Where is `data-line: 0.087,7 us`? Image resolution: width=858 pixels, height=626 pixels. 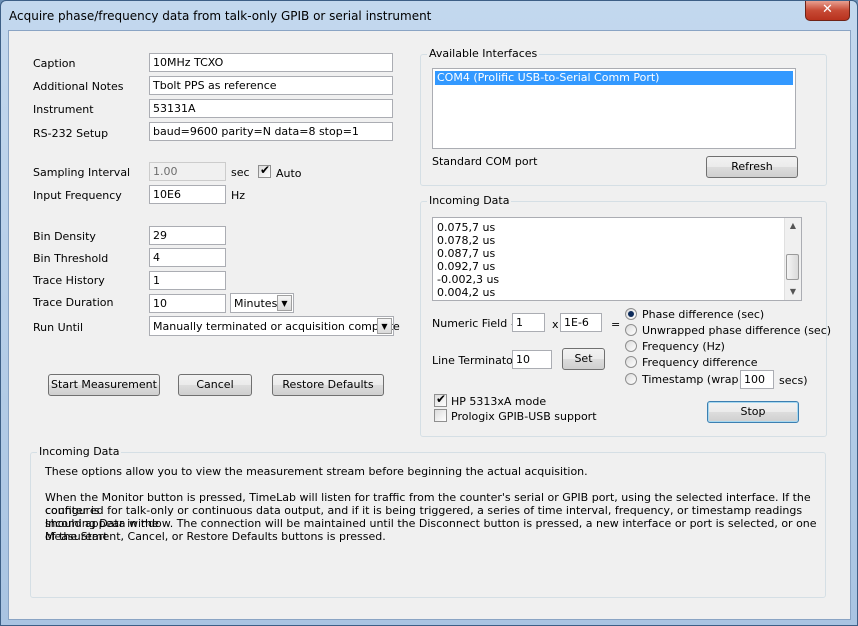
data-line: 0.087,7 us is located at coordinates (466, 253).